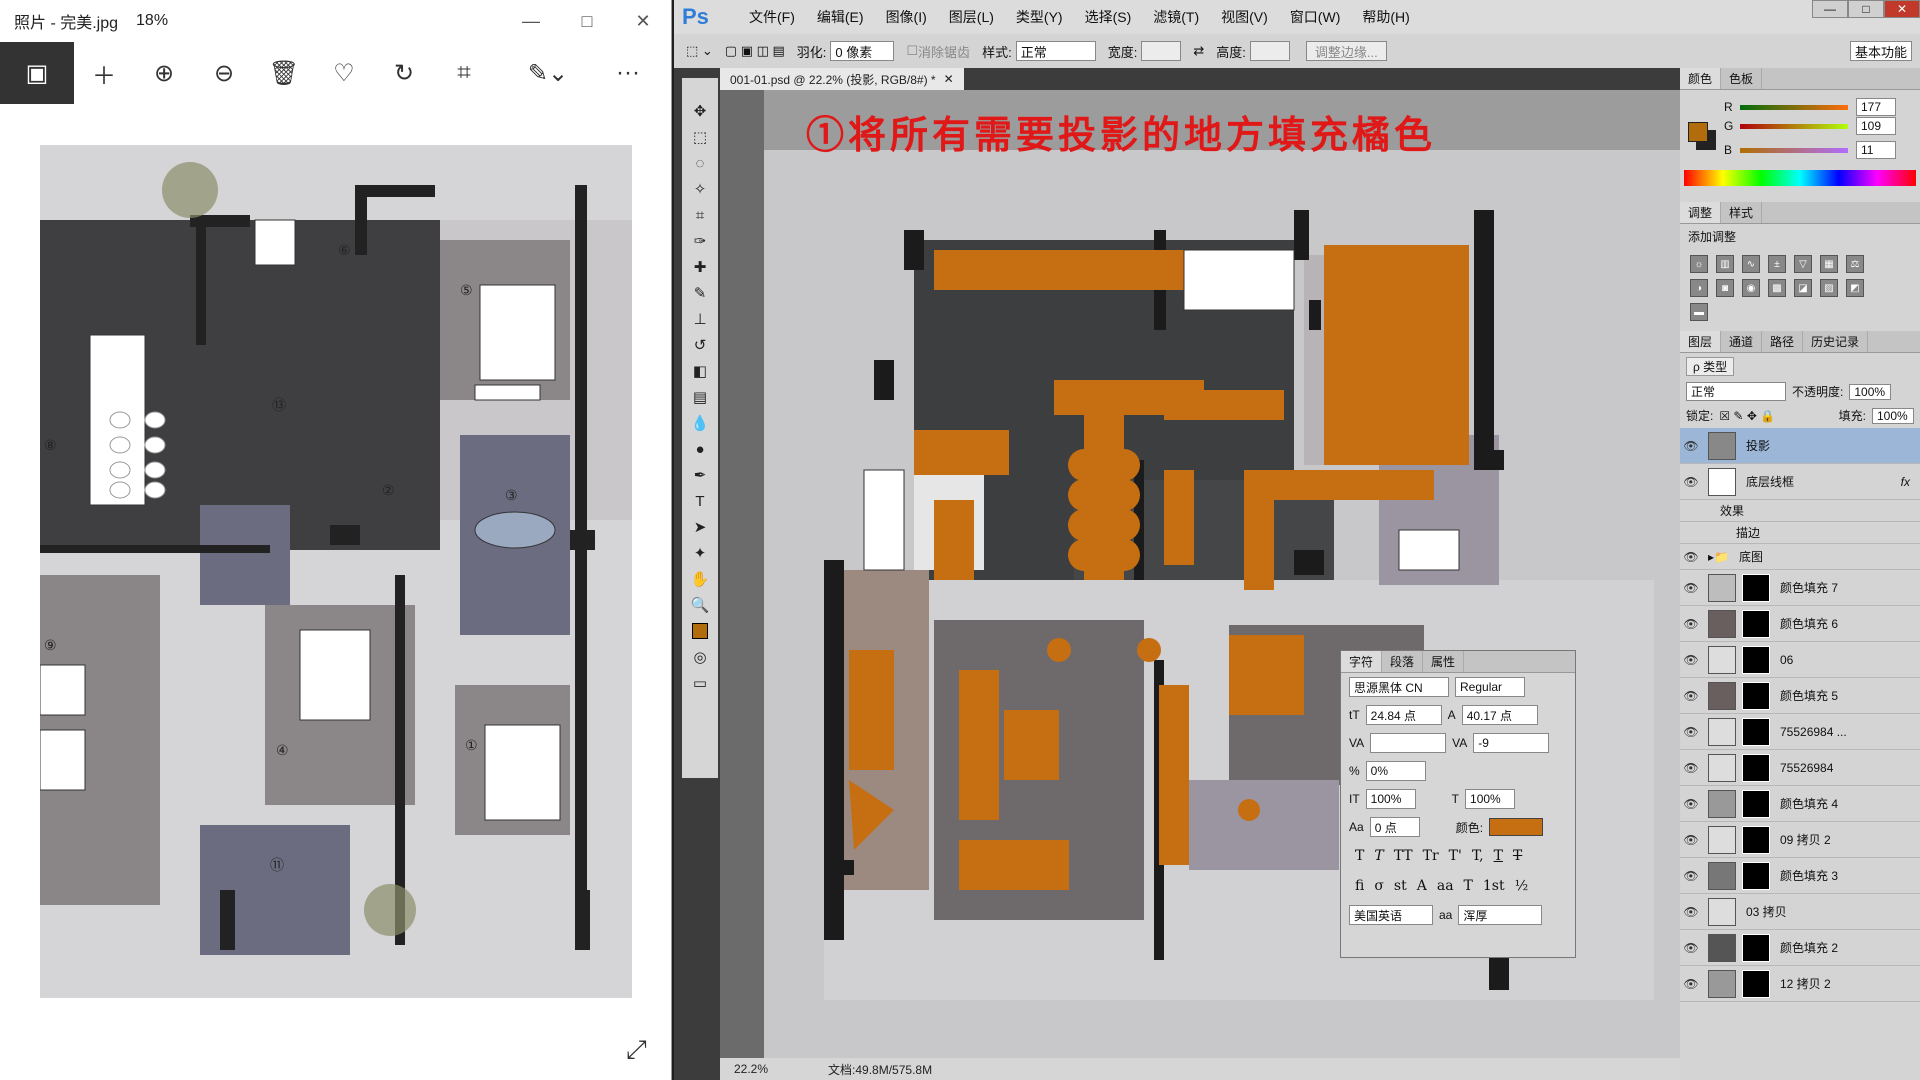 This screenshot has height=1080, width=1920. Describe the element at coordinates (1315, 17) in the screenshot. I see `menu-window: 窗口(W)` at that location.